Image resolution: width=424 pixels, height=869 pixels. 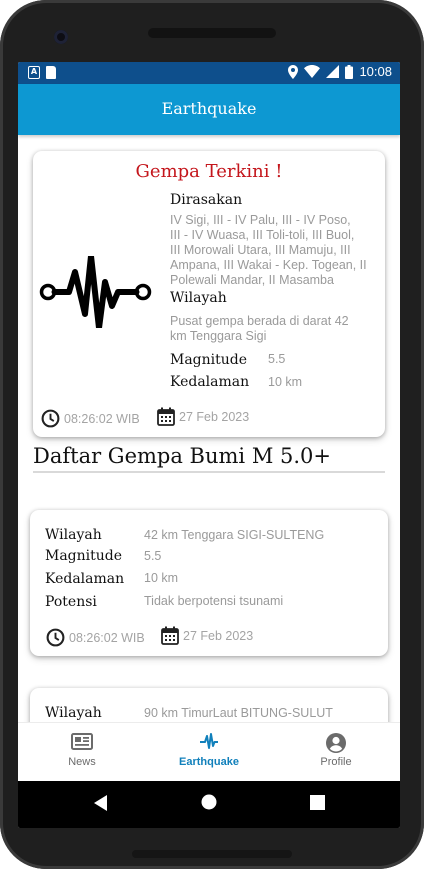 What do you see at coordinates (34, 72) in the screenshot?
I see `app-notification-icon: A` at bounding box center [34, 72].